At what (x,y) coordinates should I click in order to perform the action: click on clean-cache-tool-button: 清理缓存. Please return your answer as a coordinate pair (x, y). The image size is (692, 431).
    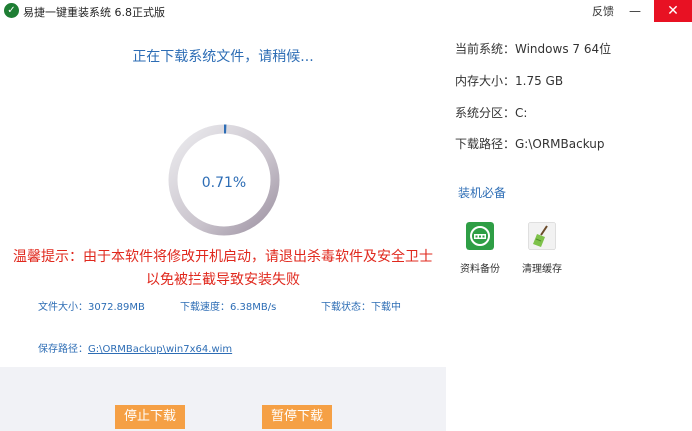
    Looking at the image, I should click on (542, 248).